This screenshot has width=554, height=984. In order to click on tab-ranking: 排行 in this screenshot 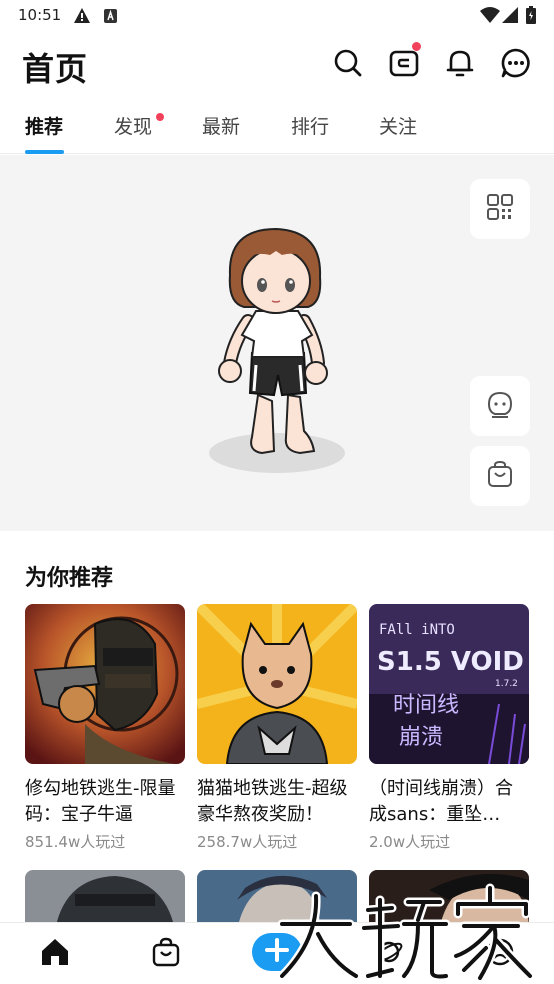, I will do `click(310, 125)`.